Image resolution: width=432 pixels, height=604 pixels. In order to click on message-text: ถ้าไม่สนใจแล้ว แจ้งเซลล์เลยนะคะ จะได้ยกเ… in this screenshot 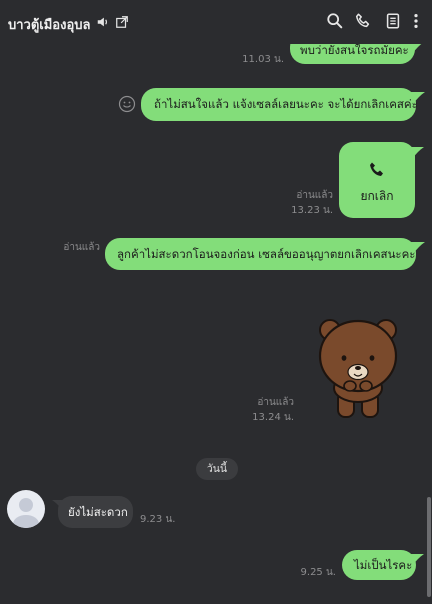, I will do `click(286, 104)`.